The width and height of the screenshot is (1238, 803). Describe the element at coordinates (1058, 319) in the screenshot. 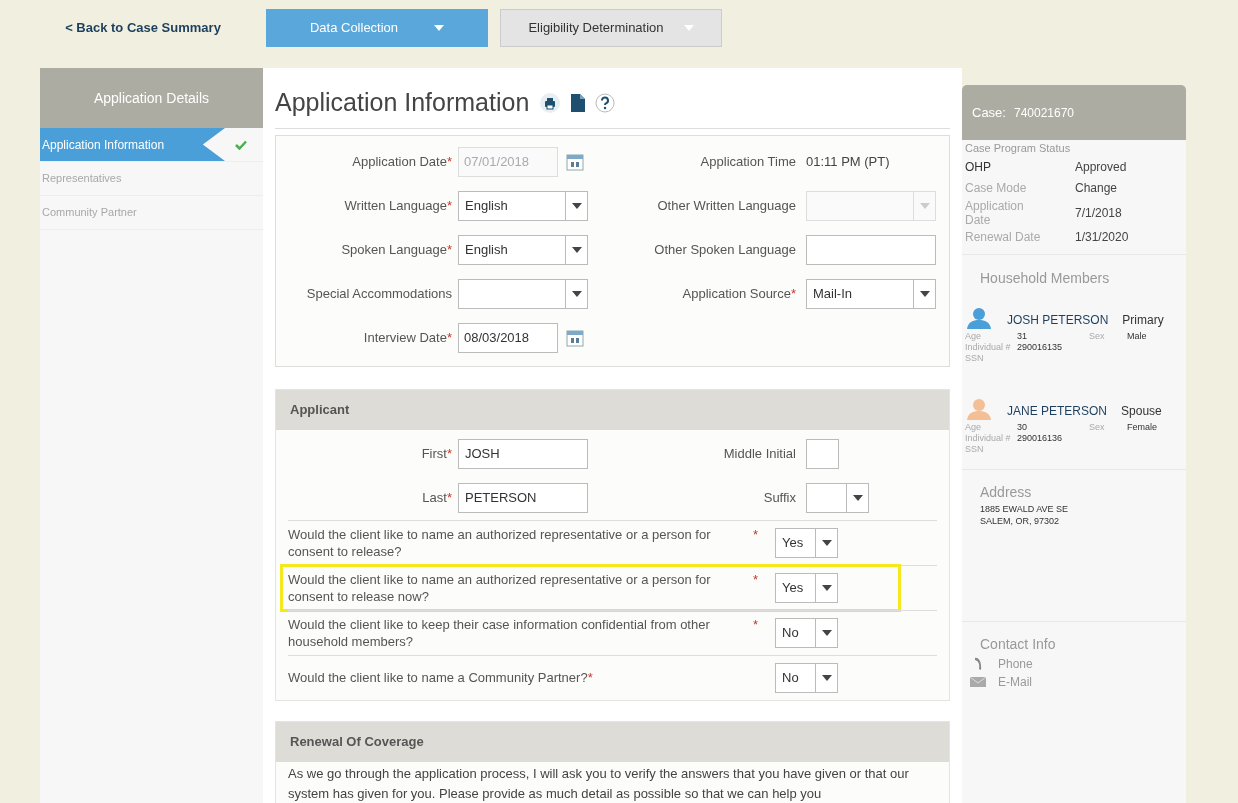

I see `member-name: JOSH PETERSON` at that location.